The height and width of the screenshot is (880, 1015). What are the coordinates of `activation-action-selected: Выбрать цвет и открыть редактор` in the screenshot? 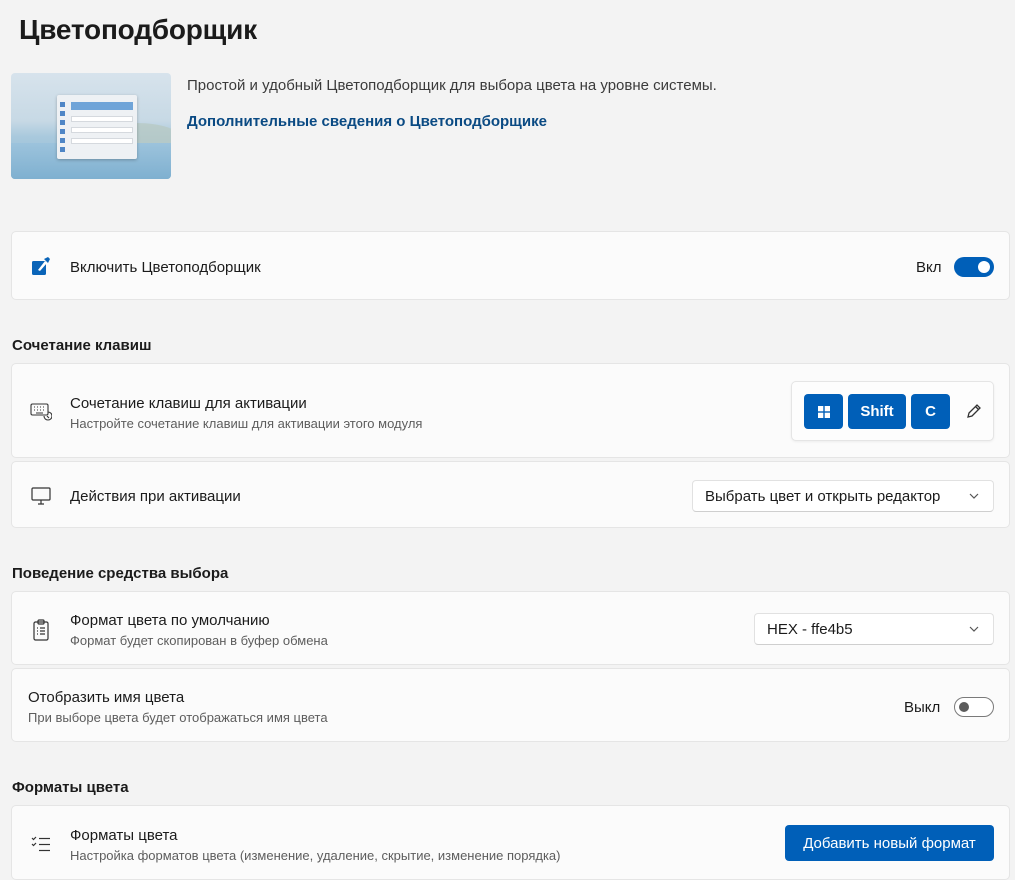 It's located at (823, 496).